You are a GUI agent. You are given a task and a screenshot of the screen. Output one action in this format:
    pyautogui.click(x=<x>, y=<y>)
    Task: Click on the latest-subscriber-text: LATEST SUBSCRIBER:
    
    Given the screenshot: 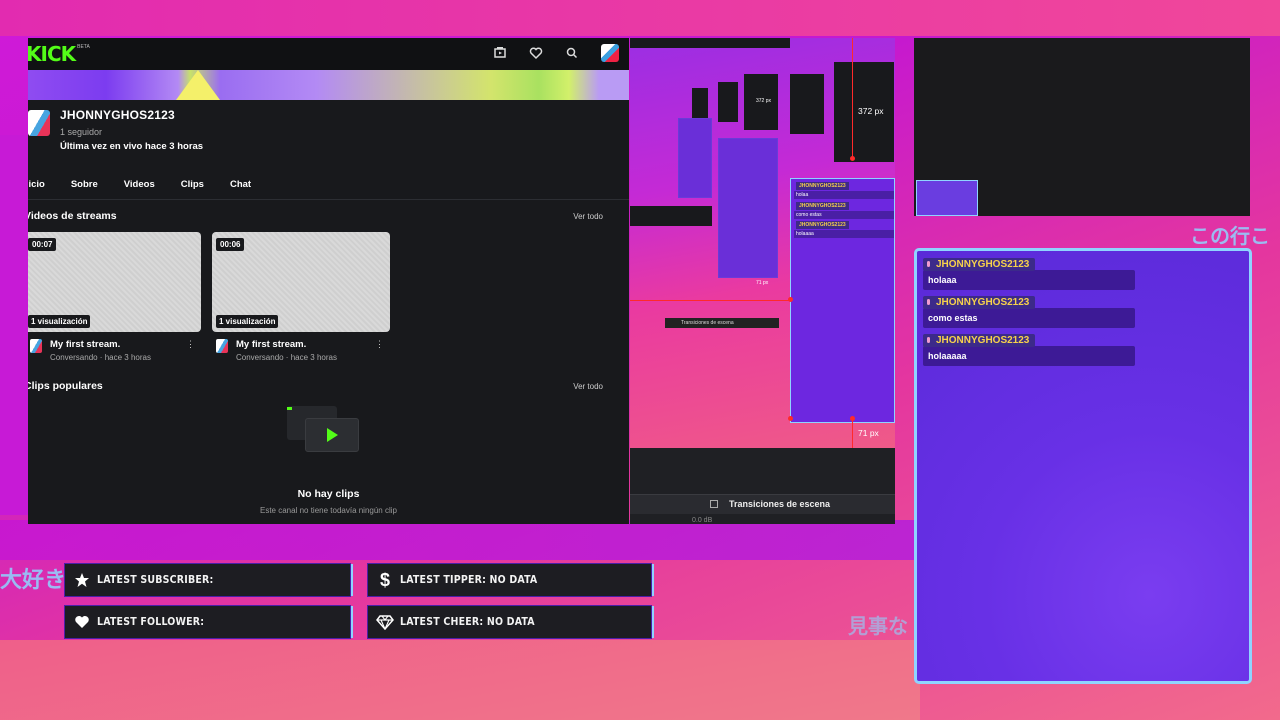 What is the action you would take?
    pyautogui.click(x=155, y=580)
    